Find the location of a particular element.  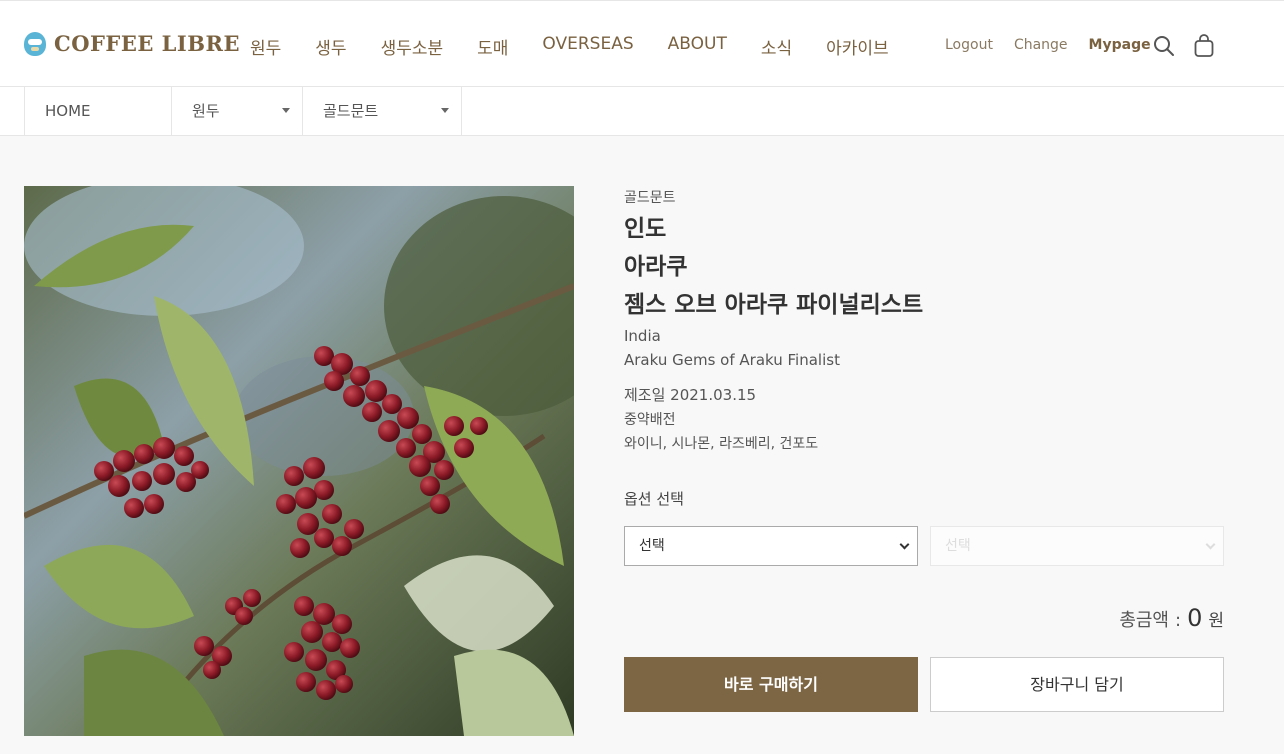

product-title-line-3: 젬스 오브 아라쿠 파이널리스트 is located at coordinates (774, 305).